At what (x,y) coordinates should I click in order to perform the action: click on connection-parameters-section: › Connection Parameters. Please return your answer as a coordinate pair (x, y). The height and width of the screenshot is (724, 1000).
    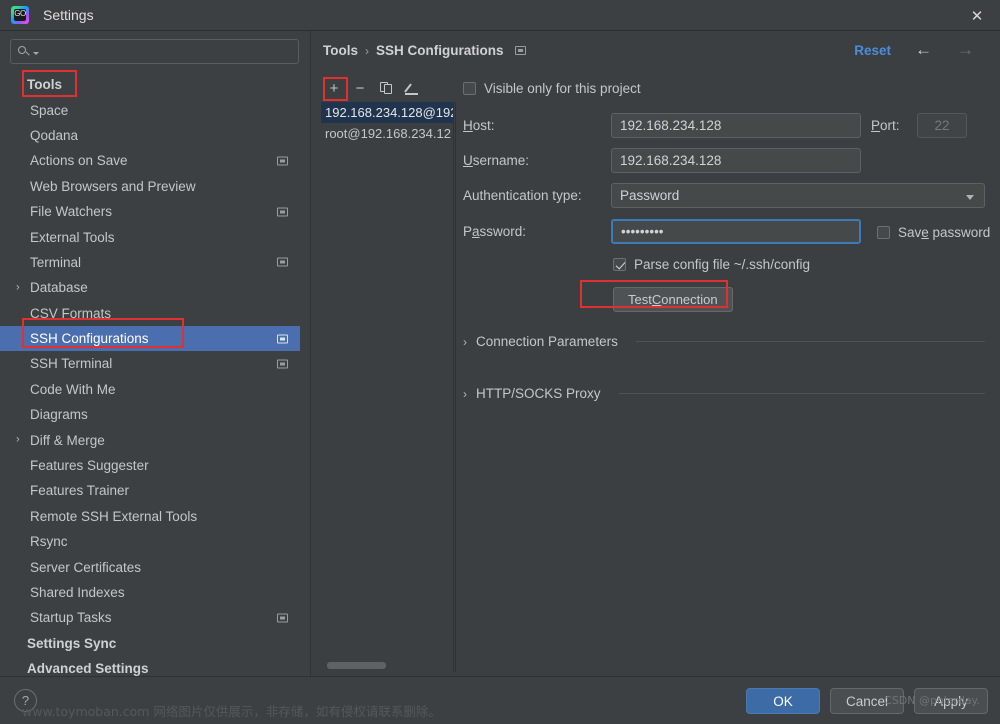
    Looking at the image, I should click on (724, 341).